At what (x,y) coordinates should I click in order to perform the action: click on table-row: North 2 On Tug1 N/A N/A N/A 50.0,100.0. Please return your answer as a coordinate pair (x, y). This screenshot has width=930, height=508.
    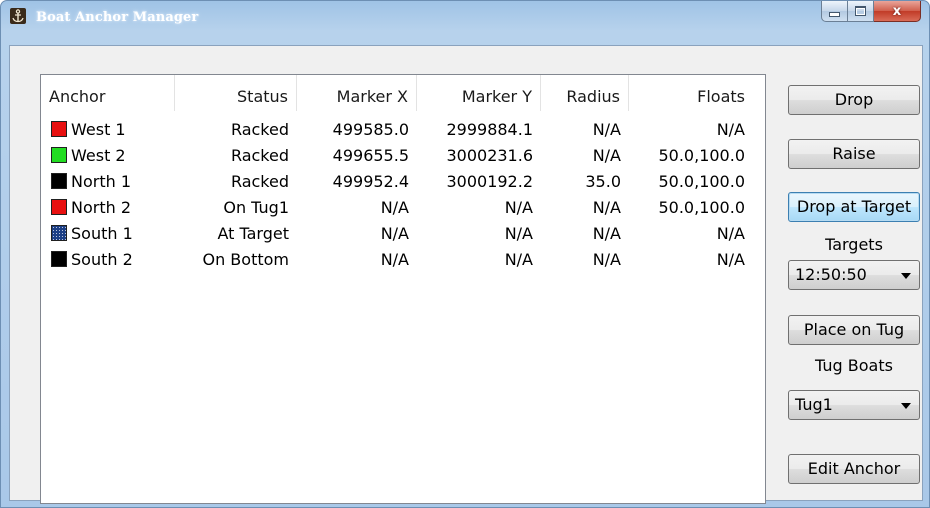
    Looking at the image, I should click on (403, 208).